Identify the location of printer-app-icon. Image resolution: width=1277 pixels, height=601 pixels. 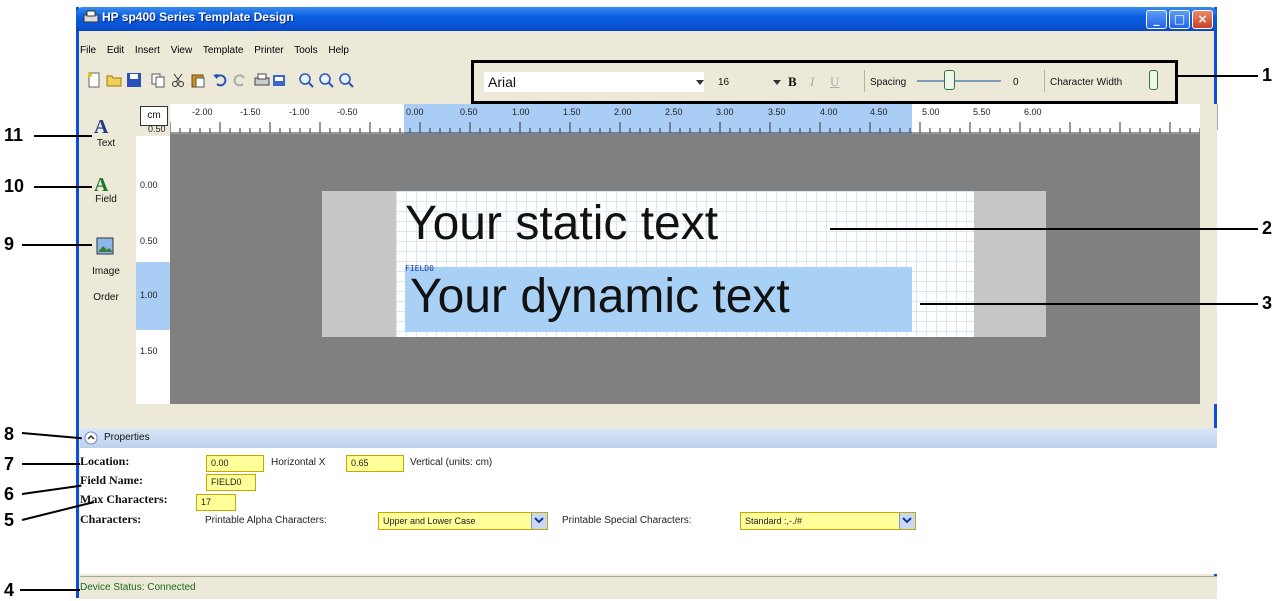
(91, 16).